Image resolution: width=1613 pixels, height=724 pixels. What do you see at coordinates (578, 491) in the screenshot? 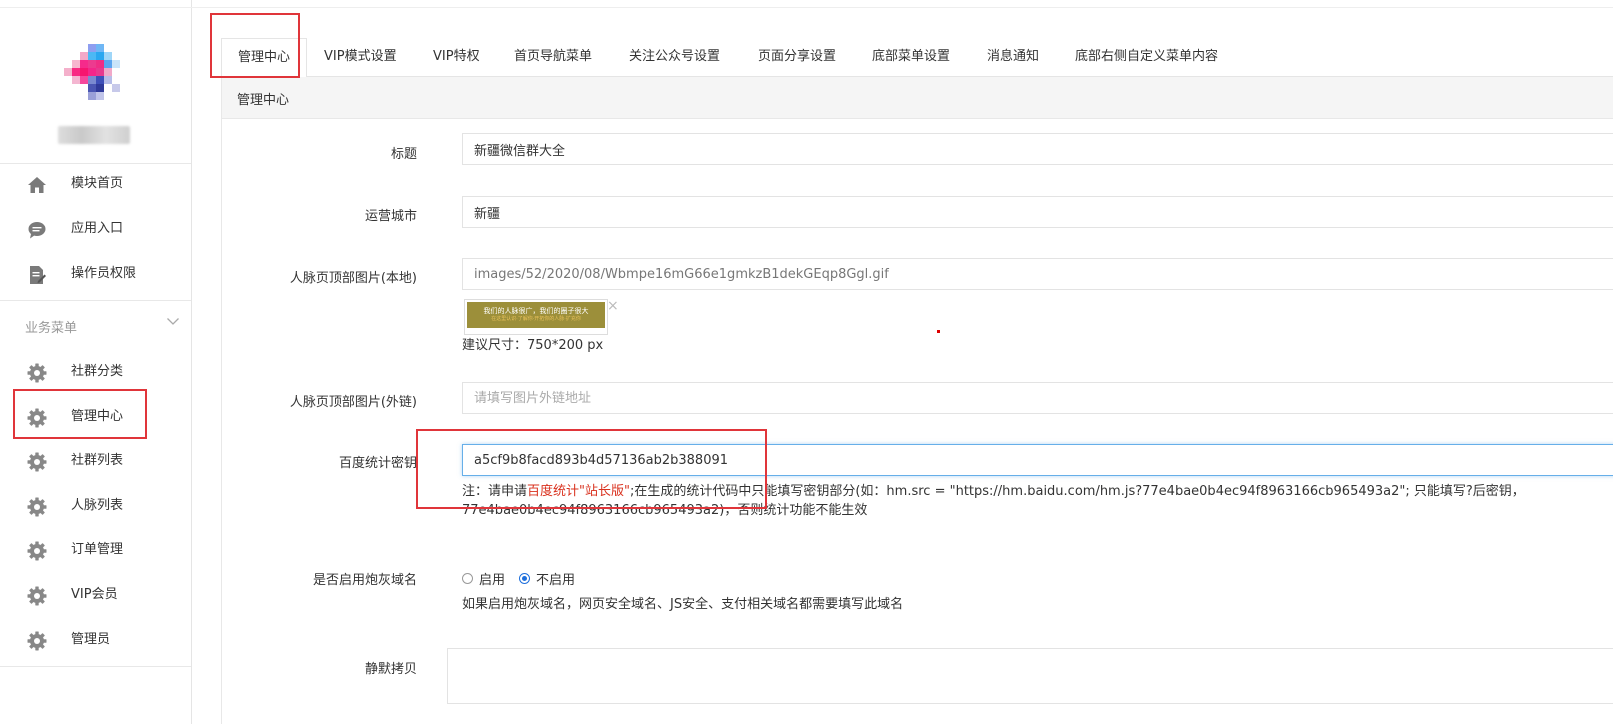
I see `baidu-stats-link: 百度统计"站长版"` at bounding box center [578, 491].